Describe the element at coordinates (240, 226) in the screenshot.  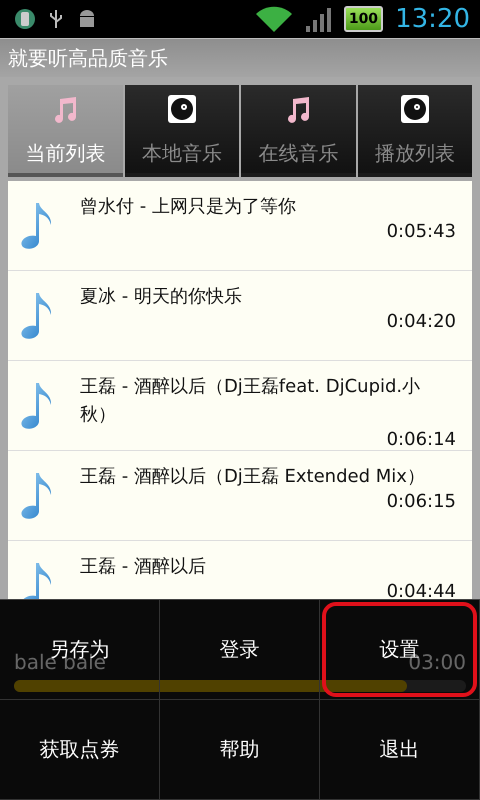
I see `song-row: 曾水付 - 上网只是为了等你 0:05:43` at that location.